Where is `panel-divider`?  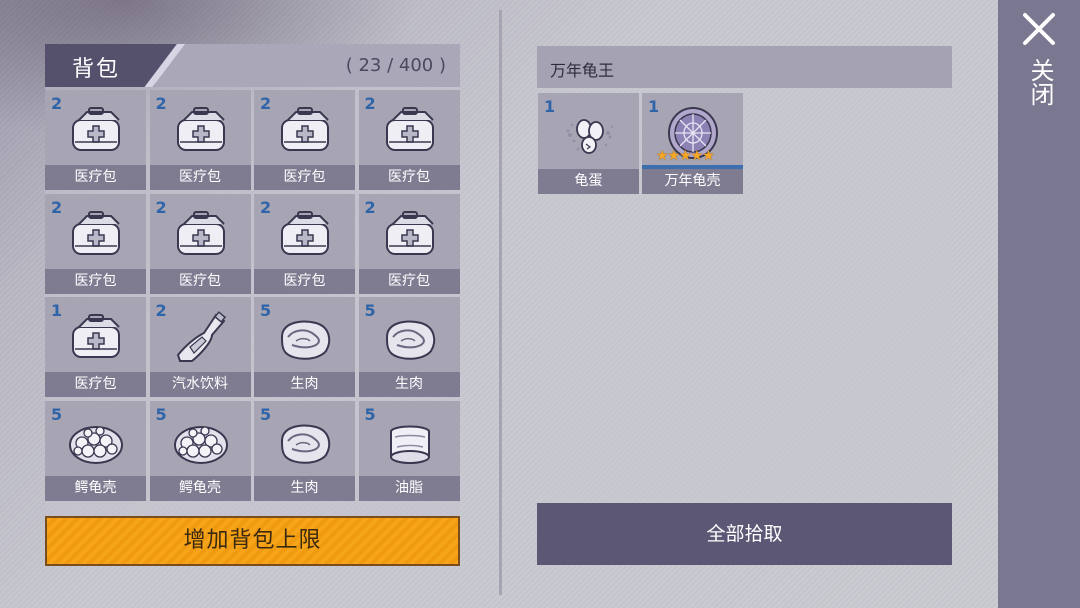 panel-divider is located at coordinates (500, 302).